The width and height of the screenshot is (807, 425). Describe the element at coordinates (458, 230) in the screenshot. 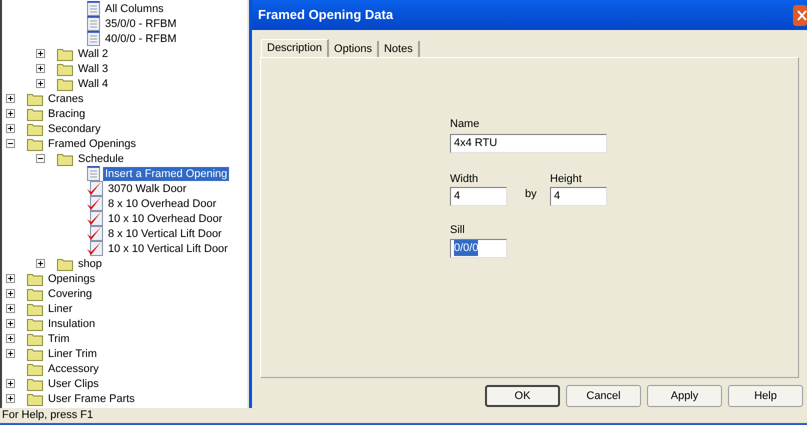

I see `field-label: Sill` at that location.